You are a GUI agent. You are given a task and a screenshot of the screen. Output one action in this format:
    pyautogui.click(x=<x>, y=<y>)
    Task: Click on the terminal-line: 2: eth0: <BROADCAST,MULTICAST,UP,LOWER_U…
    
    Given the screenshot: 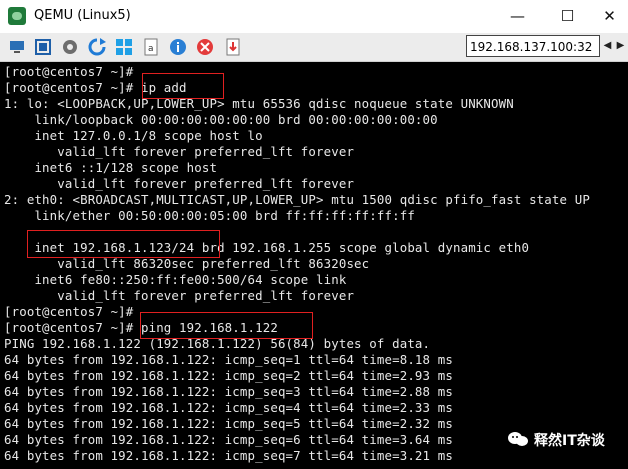 What is the action you would take?
    pyautogui.click(x=297, y=199)
    